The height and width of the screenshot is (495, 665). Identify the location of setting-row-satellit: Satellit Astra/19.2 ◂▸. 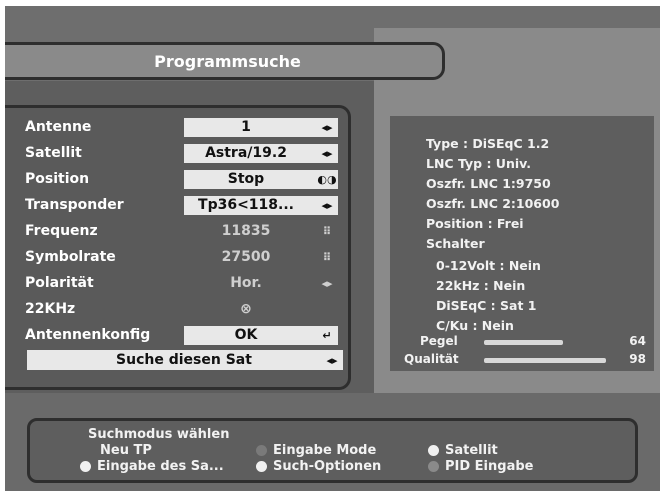
(184, 153).